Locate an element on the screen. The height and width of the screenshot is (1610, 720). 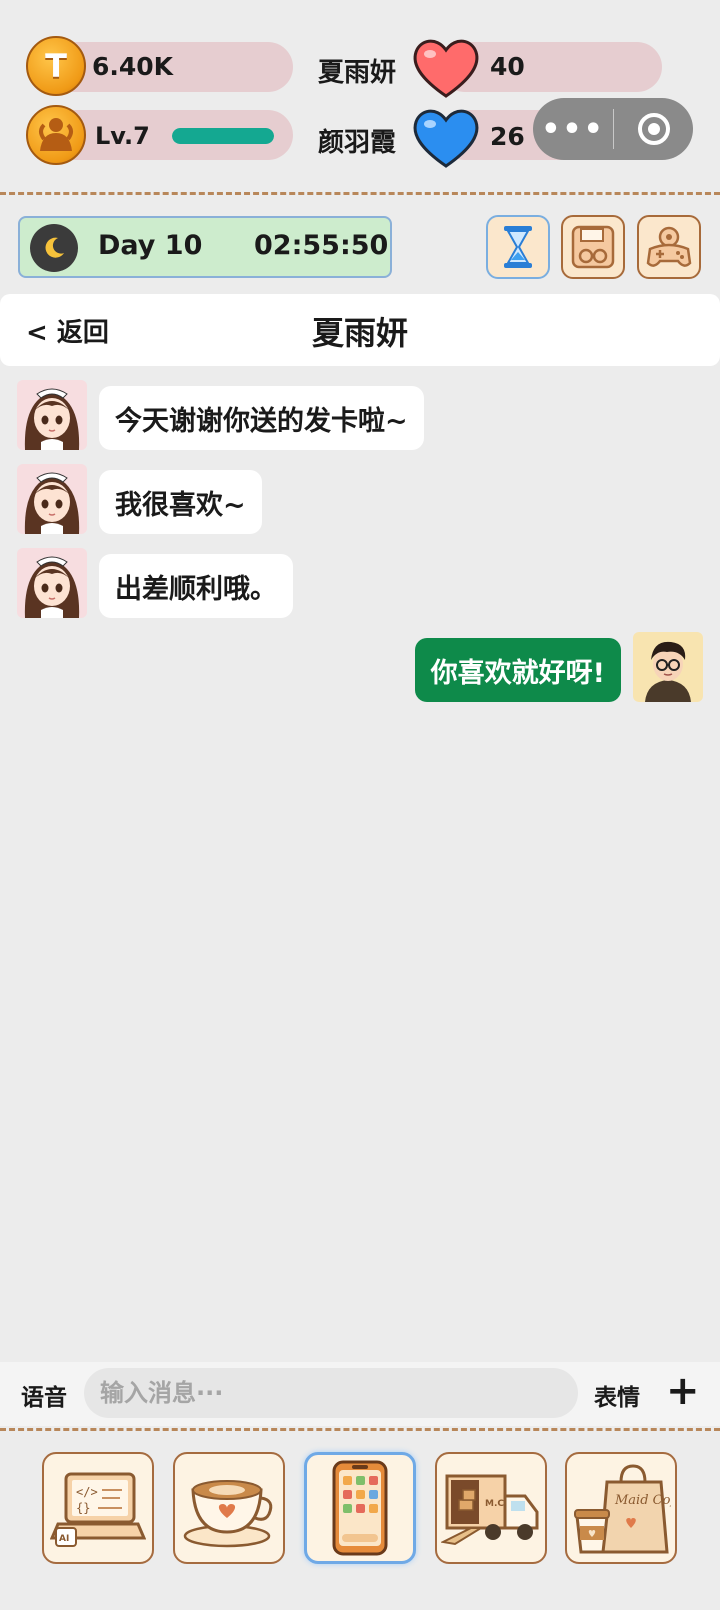
coffee-cup-icon is located at coordinates (228, 1514).